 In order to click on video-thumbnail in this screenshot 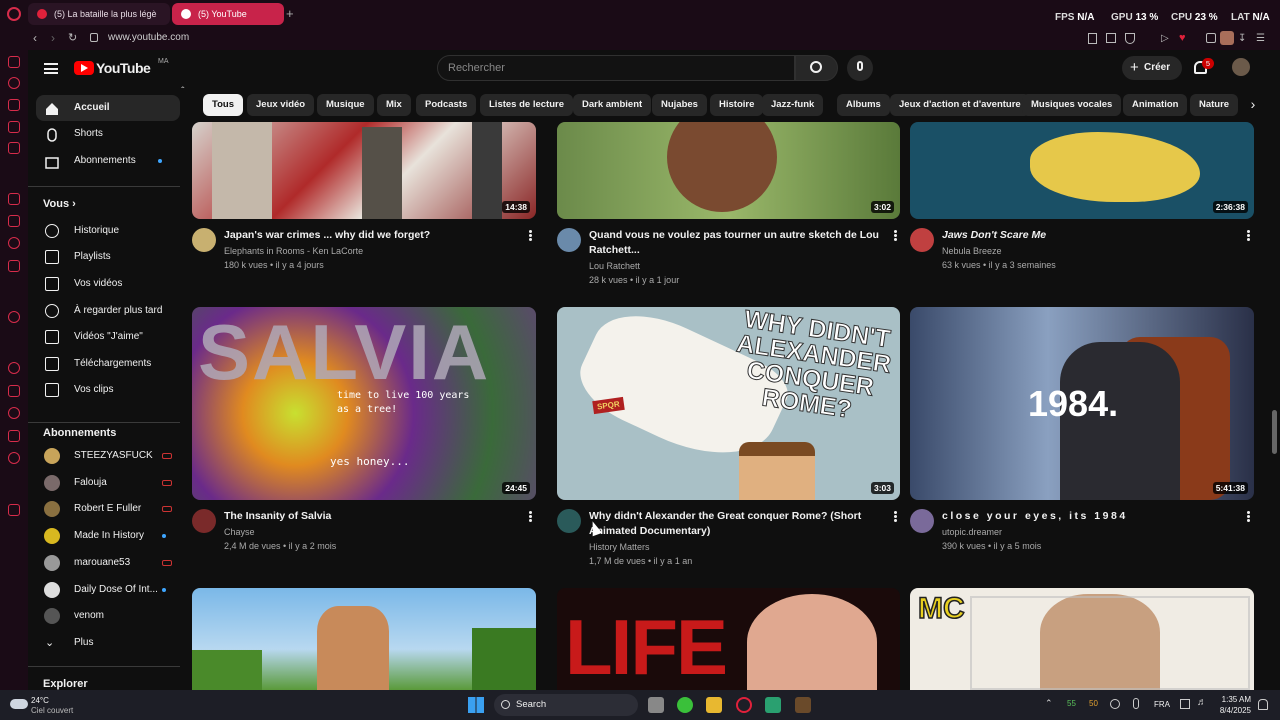, I will do `click(364, 639)`.